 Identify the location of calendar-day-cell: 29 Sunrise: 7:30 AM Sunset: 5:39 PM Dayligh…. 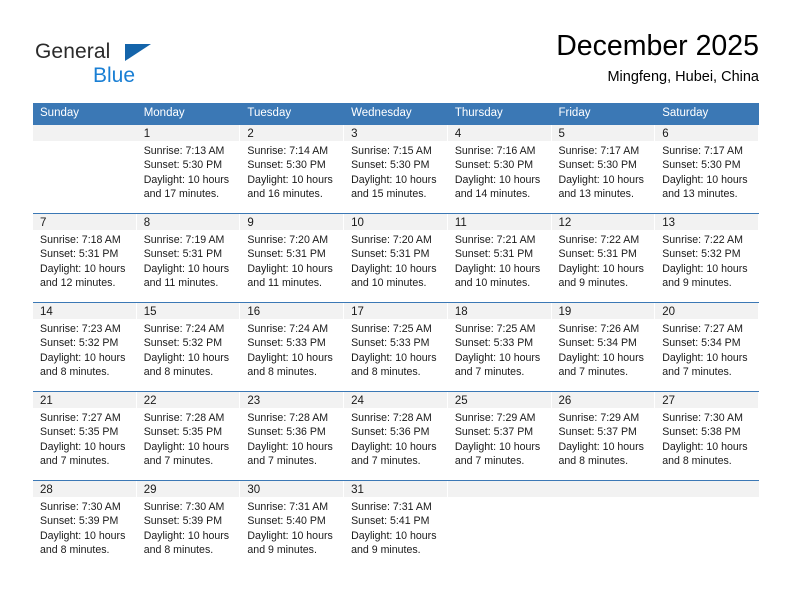
(188, 522).